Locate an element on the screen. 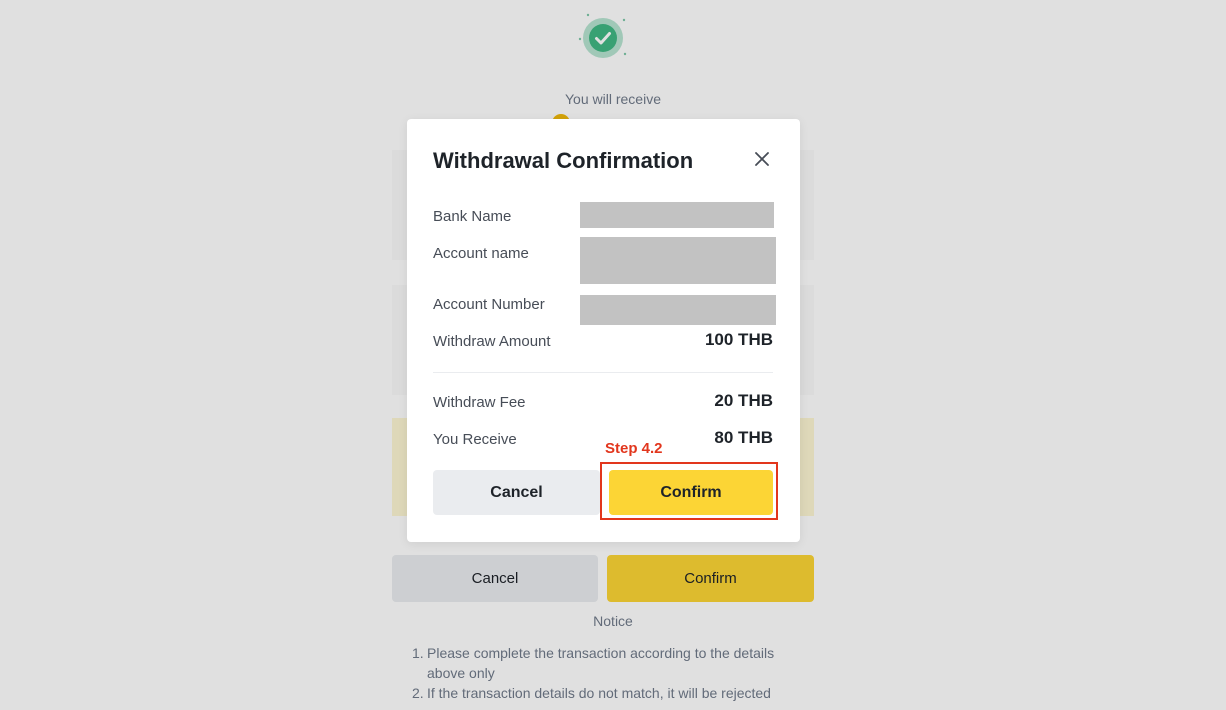  account-number-label: Account Number is located at coordinates (489, 304).